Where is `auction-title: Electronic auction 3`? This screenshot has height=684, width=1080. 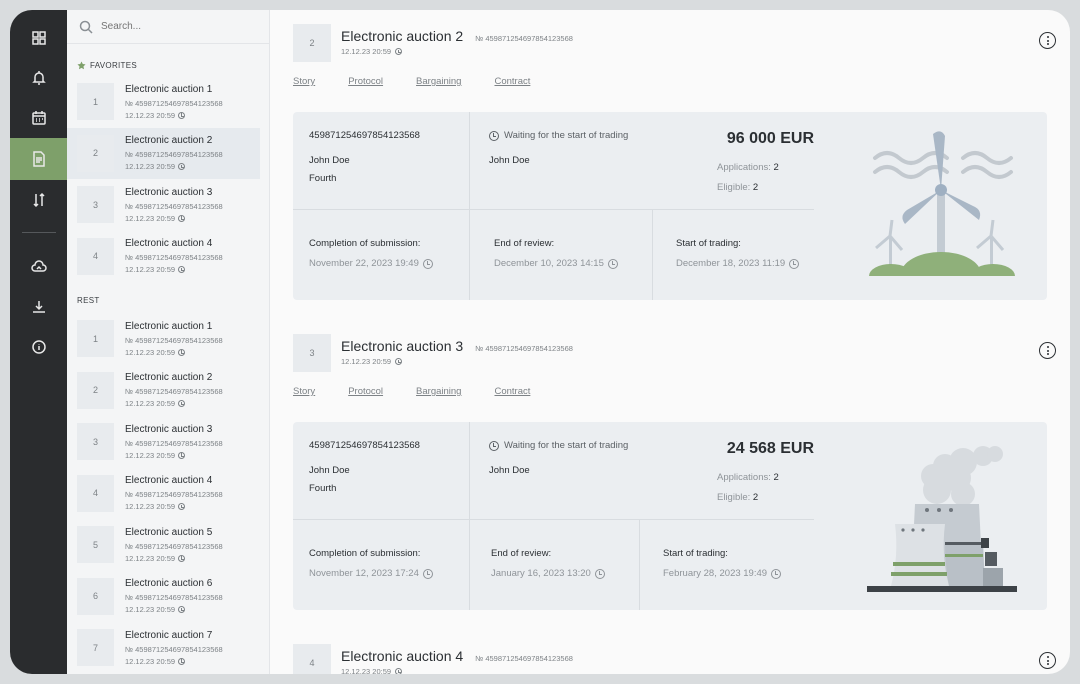
auction-title: Electronic auction 3 is located at coordinates (402, 346).